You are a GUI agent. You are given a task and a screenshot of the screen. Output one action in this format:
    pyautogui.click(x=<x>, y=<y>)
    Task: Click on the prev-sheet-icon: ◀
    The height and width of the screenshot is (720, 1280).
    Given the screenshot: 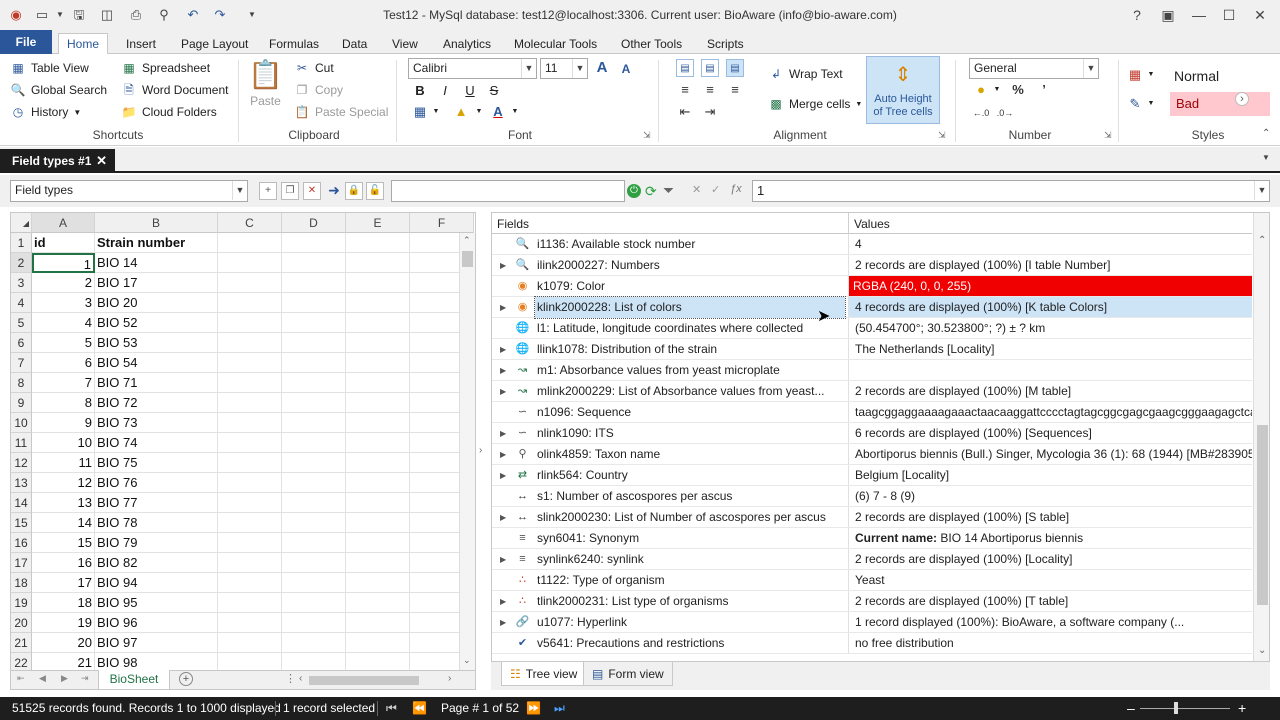 What is the action you would take?
    pyautogui.click(x=42, y=678)
    